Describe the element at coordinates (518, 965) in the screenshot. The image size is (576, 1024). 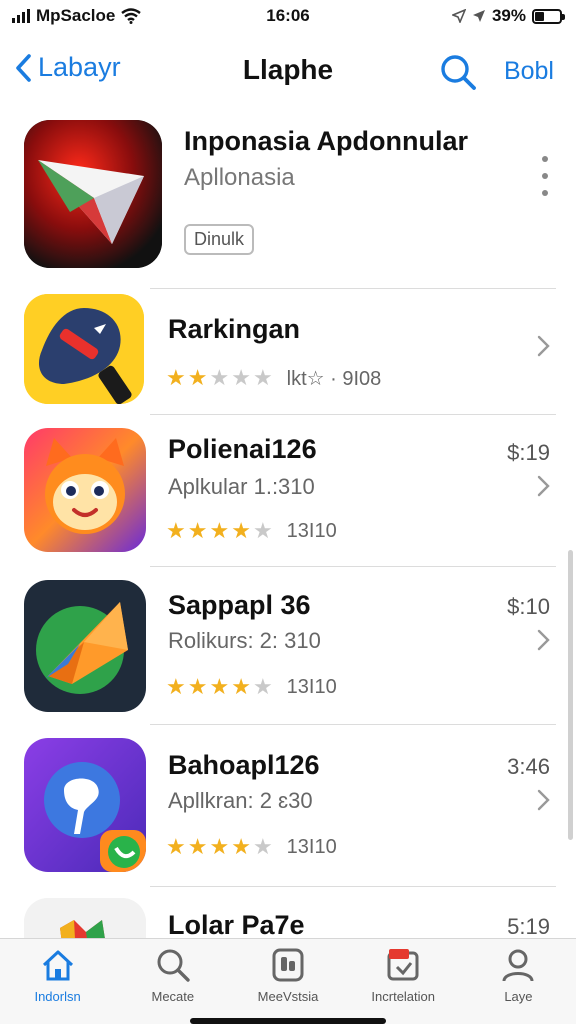
I see `profile-icon` at that location.